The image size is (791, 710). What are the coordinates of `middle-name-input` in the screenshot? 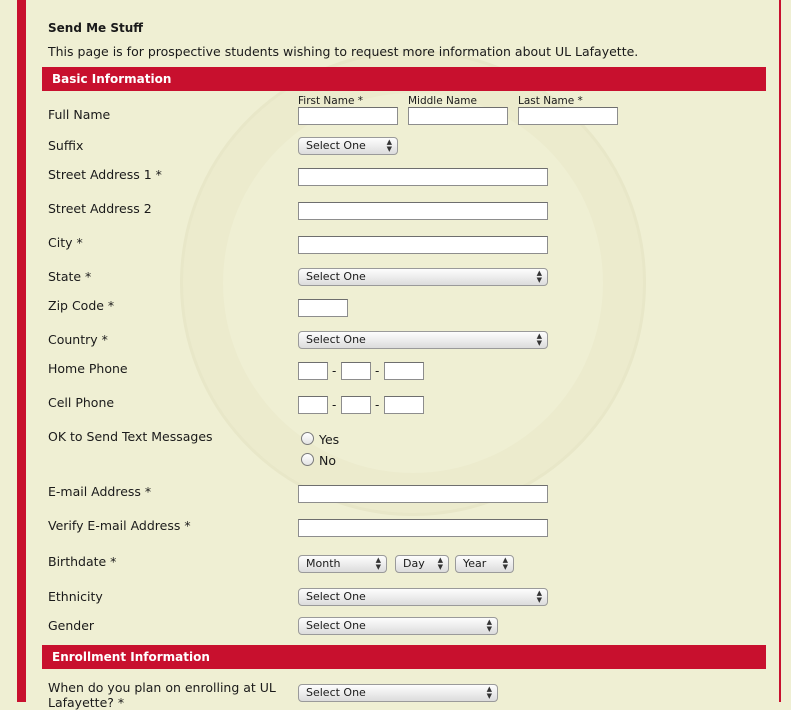 It's located at (458, 116).